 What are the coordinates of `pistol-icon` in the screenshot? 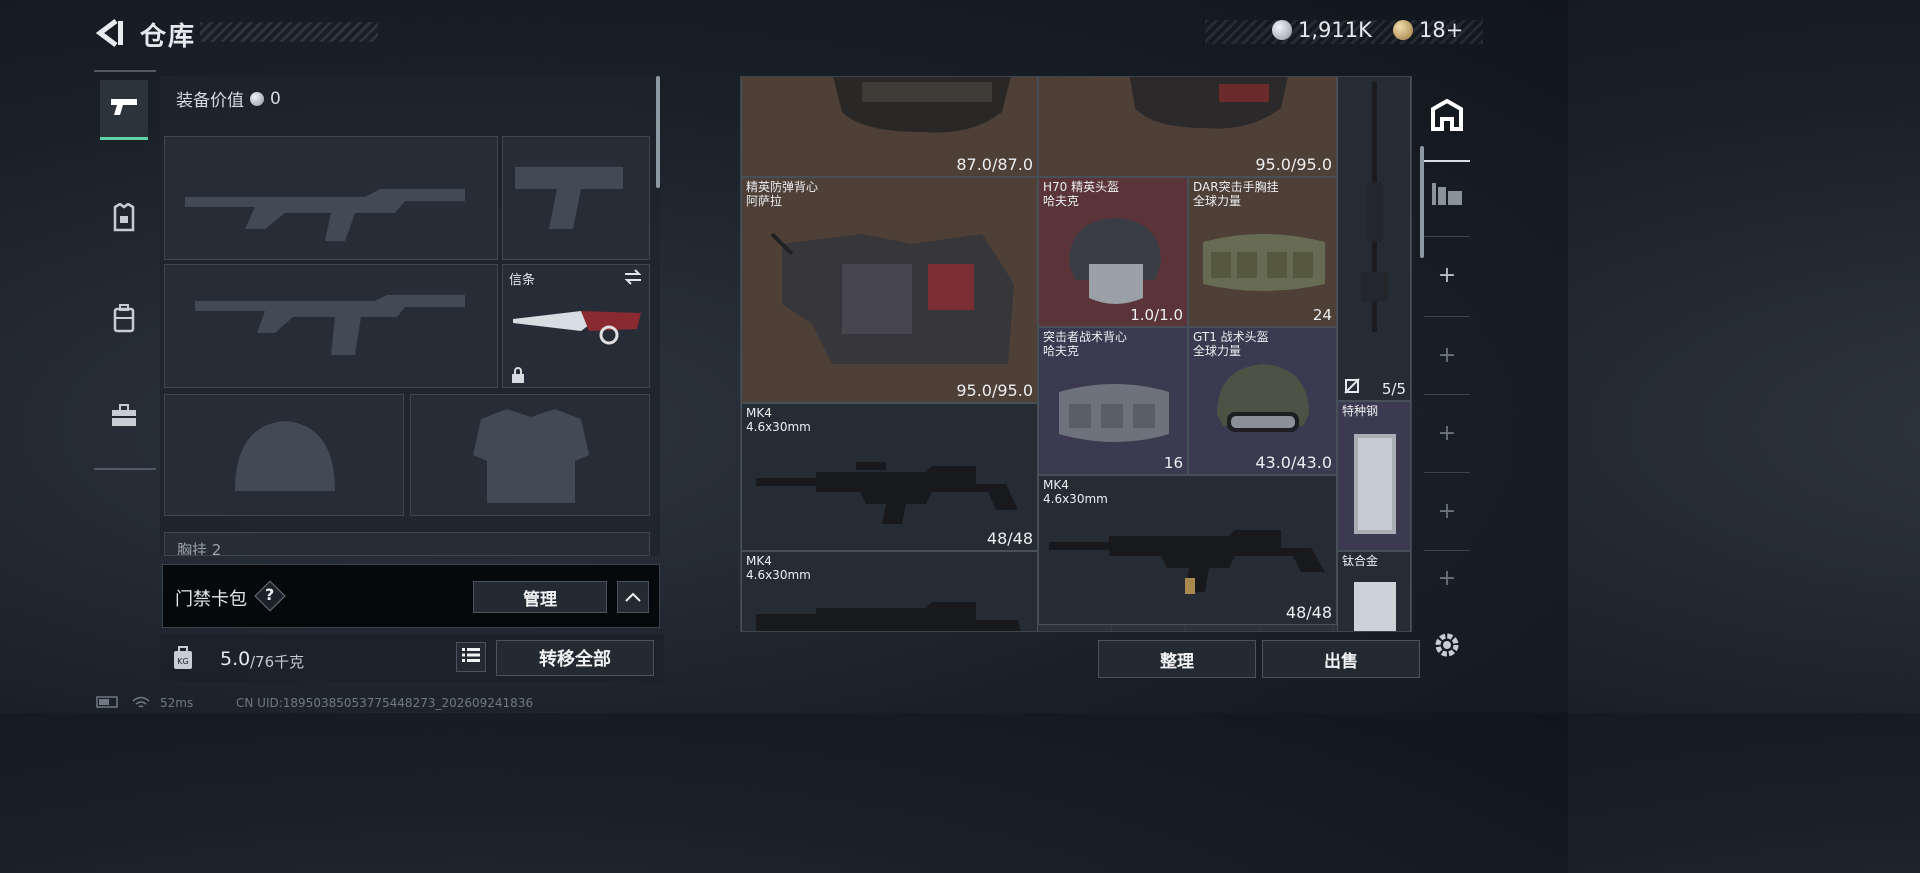 It's located at (124, 109).